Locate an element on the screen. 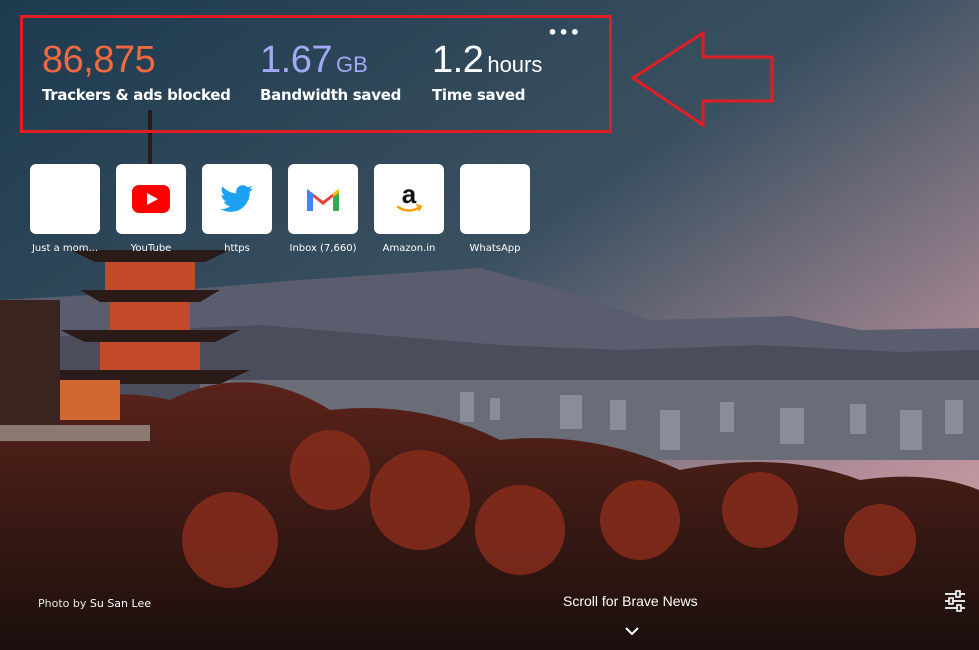  top-site-tile: Inbox (7,660) is located at coordinates (323, 209).